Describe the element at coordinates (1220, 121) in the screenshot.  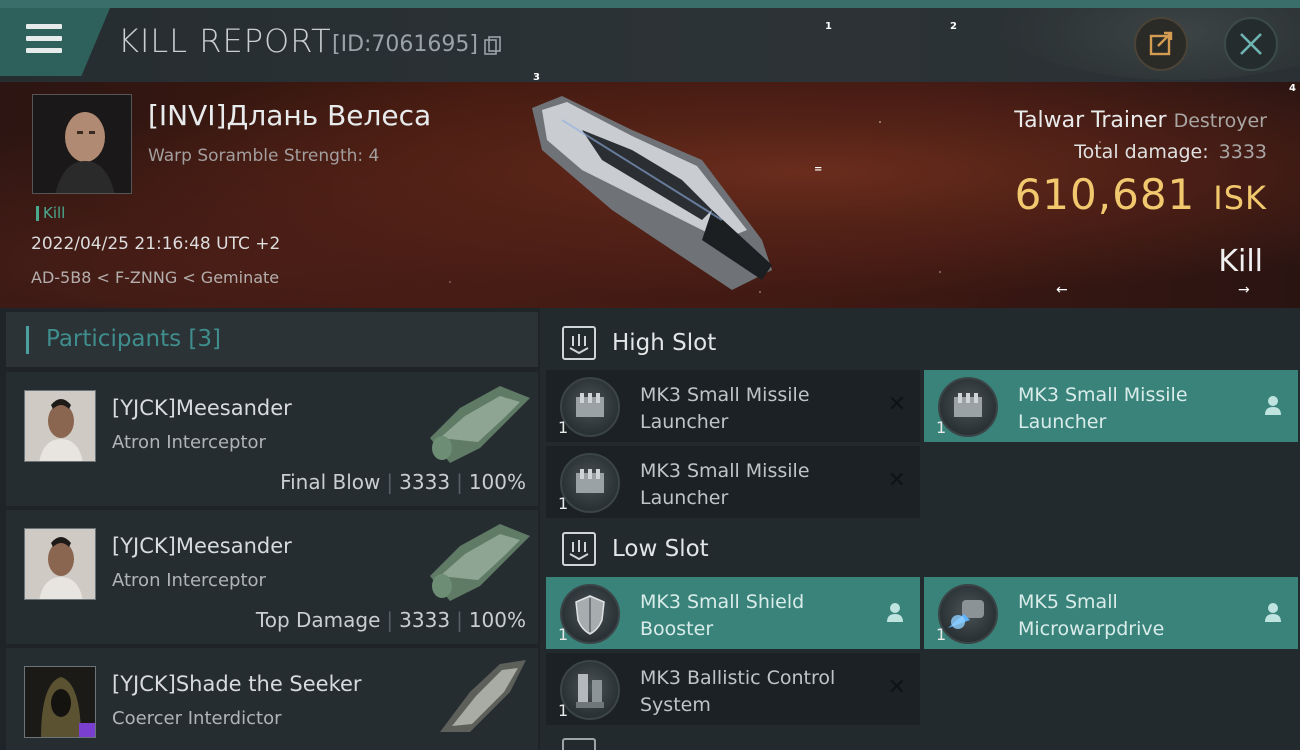
I see `ship-class: Destroyer` at that location.